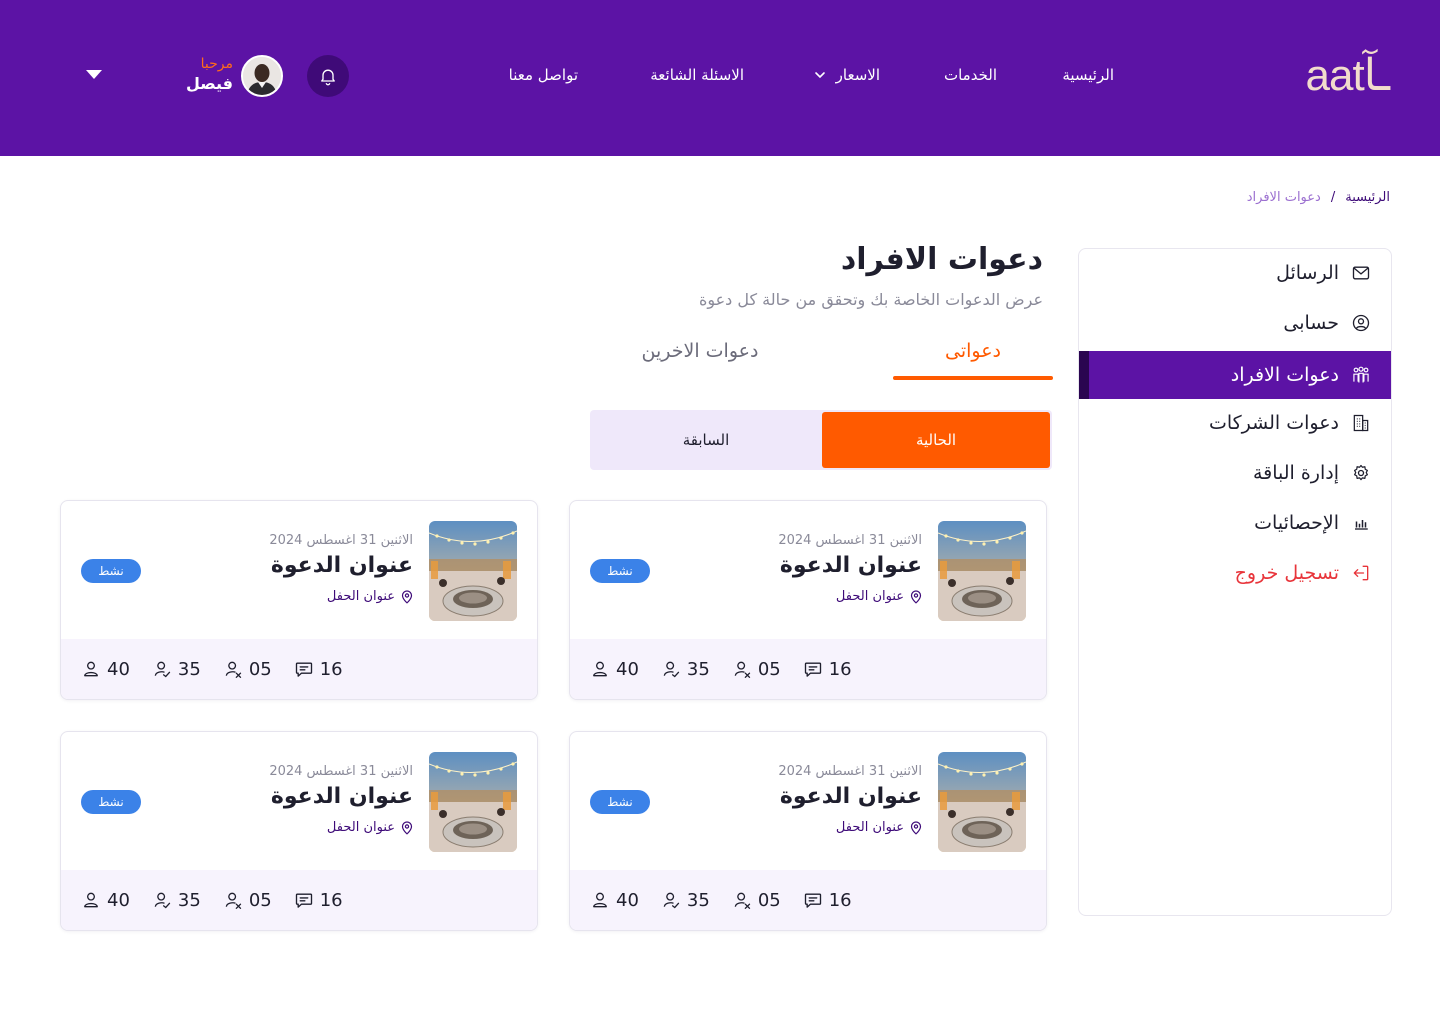  Describe the element at coordinates (1235, 375) in the screenshot. I see `sidebar-item-individual-invitations: دعوات الافراد` at that location.